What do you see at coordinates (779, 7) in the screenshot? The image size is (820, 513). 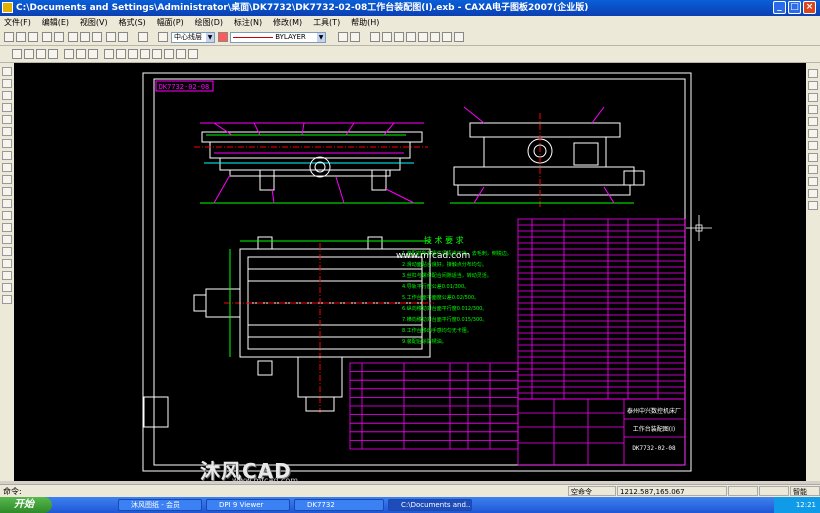 I see `minimize-button: _` at bounding box center [779, 7].